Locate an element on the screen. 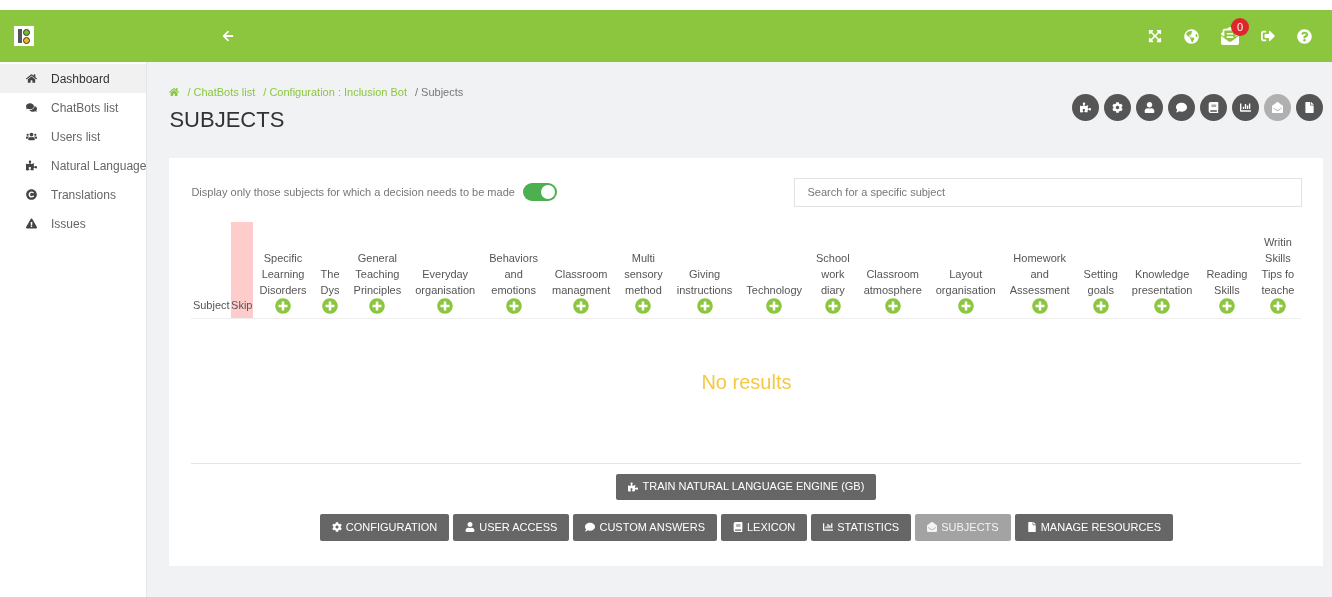 The height and width of the screenshot is (597, 1332). column-header: Layout organisation is located at coordinates (965, 282).